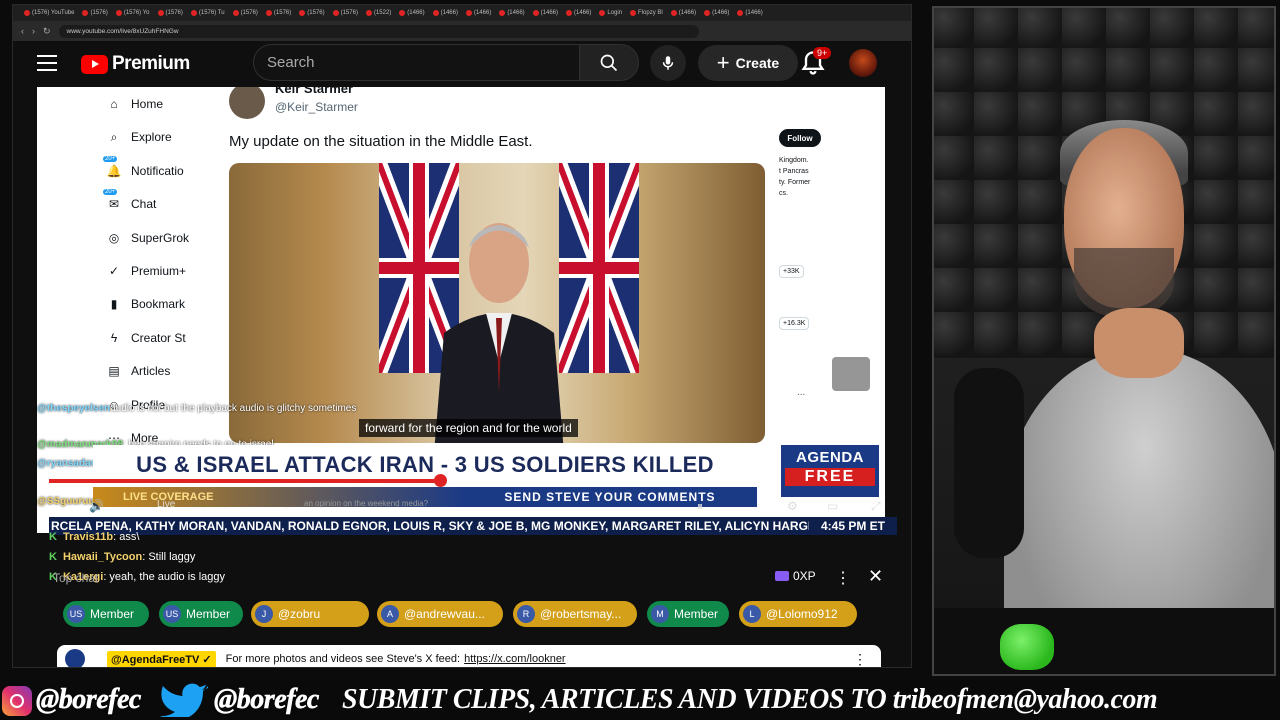  Describe the element at coordinates (1104, 641) in the screenshot. I see `desk` at that location.